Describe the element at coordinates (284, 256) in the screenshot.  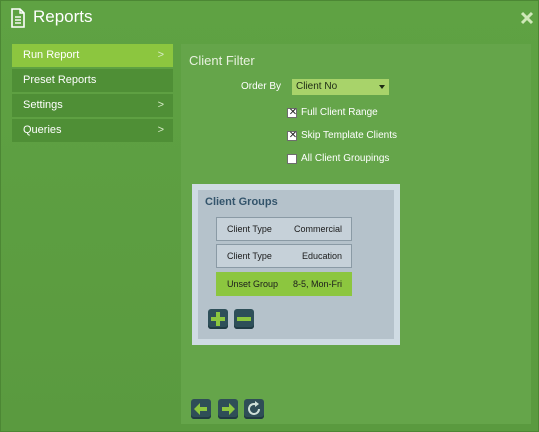
I see `client-group-row: Client Type Education` at that location.